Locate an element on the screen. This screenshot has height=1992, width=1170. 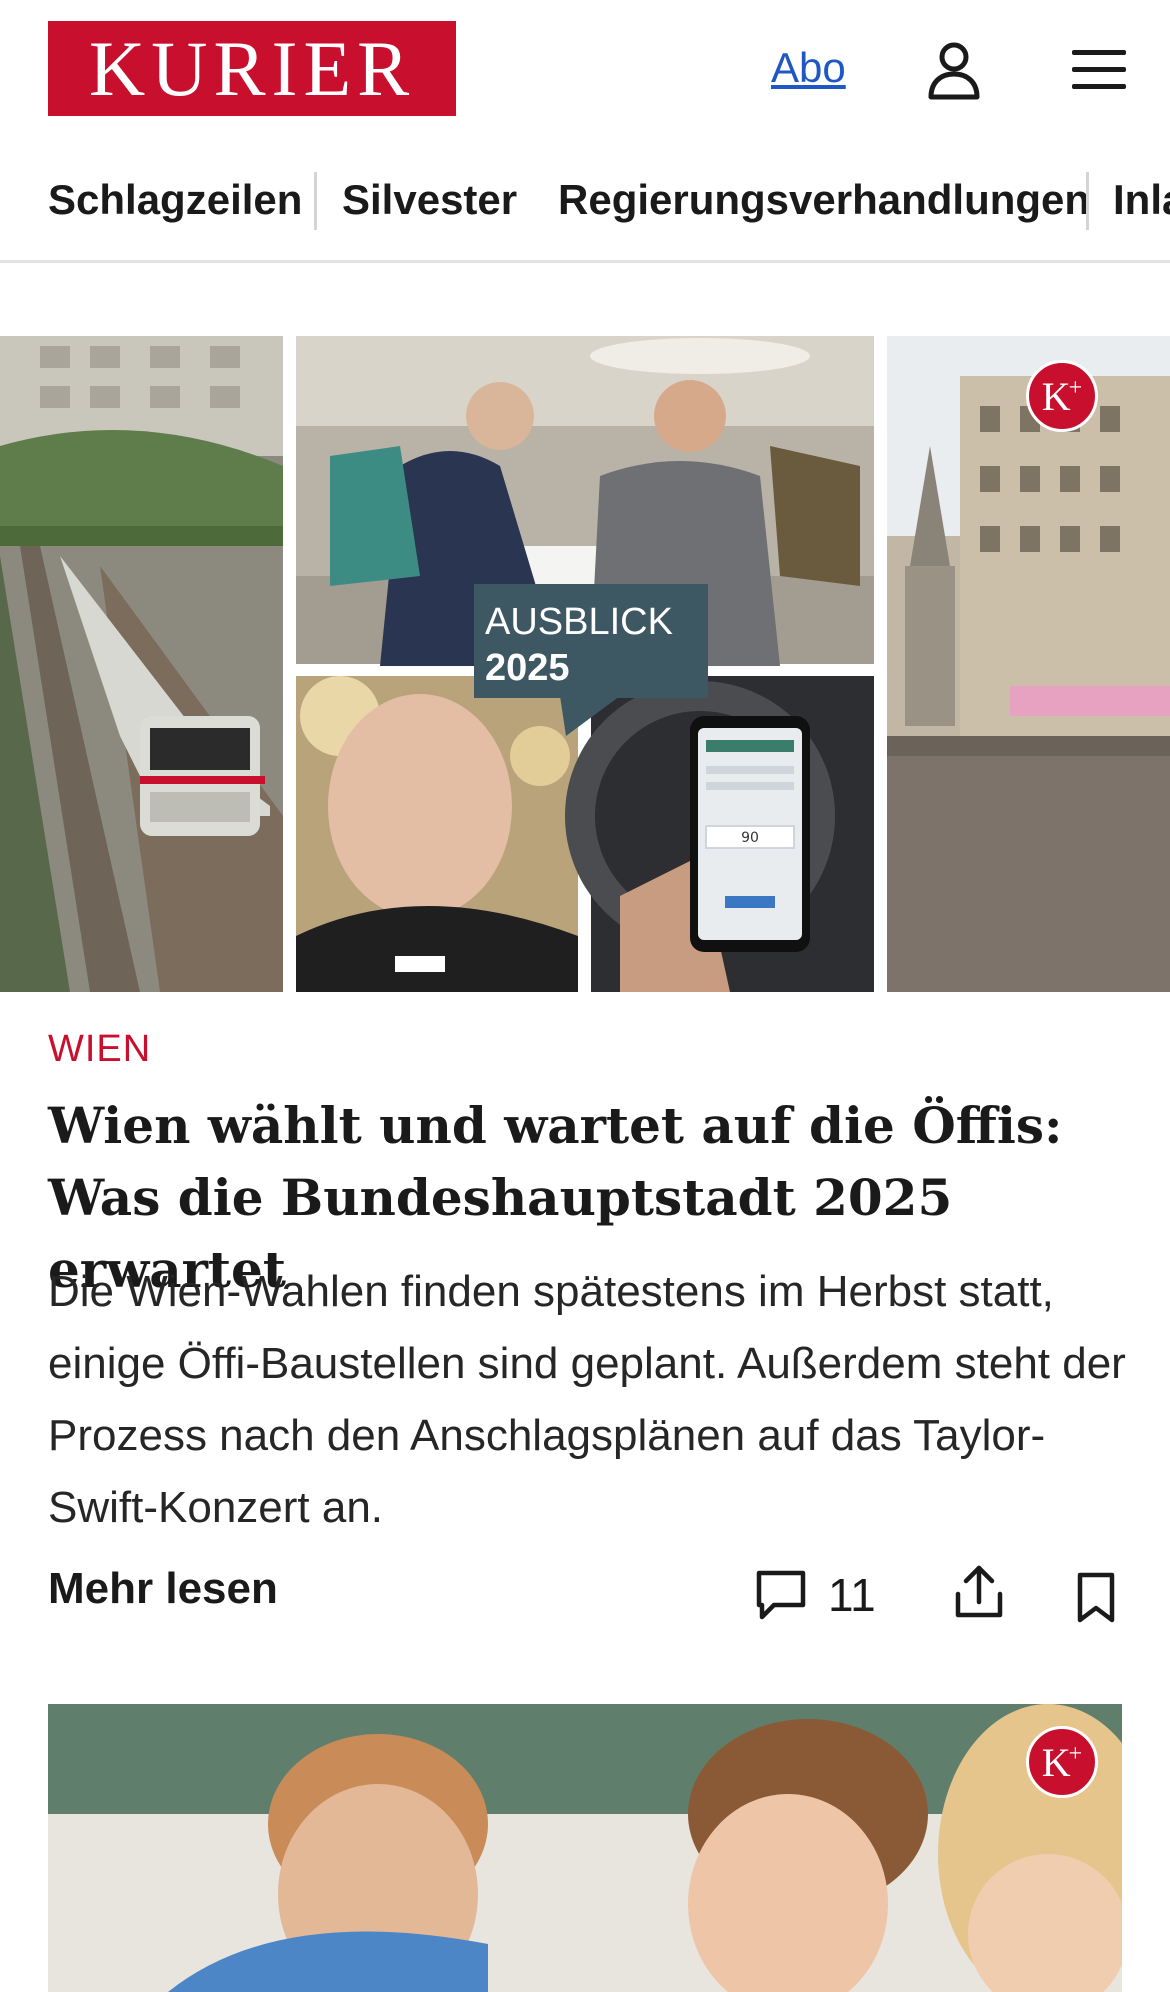
site-header: KURIER Abo is located at coordinates (585, 70).